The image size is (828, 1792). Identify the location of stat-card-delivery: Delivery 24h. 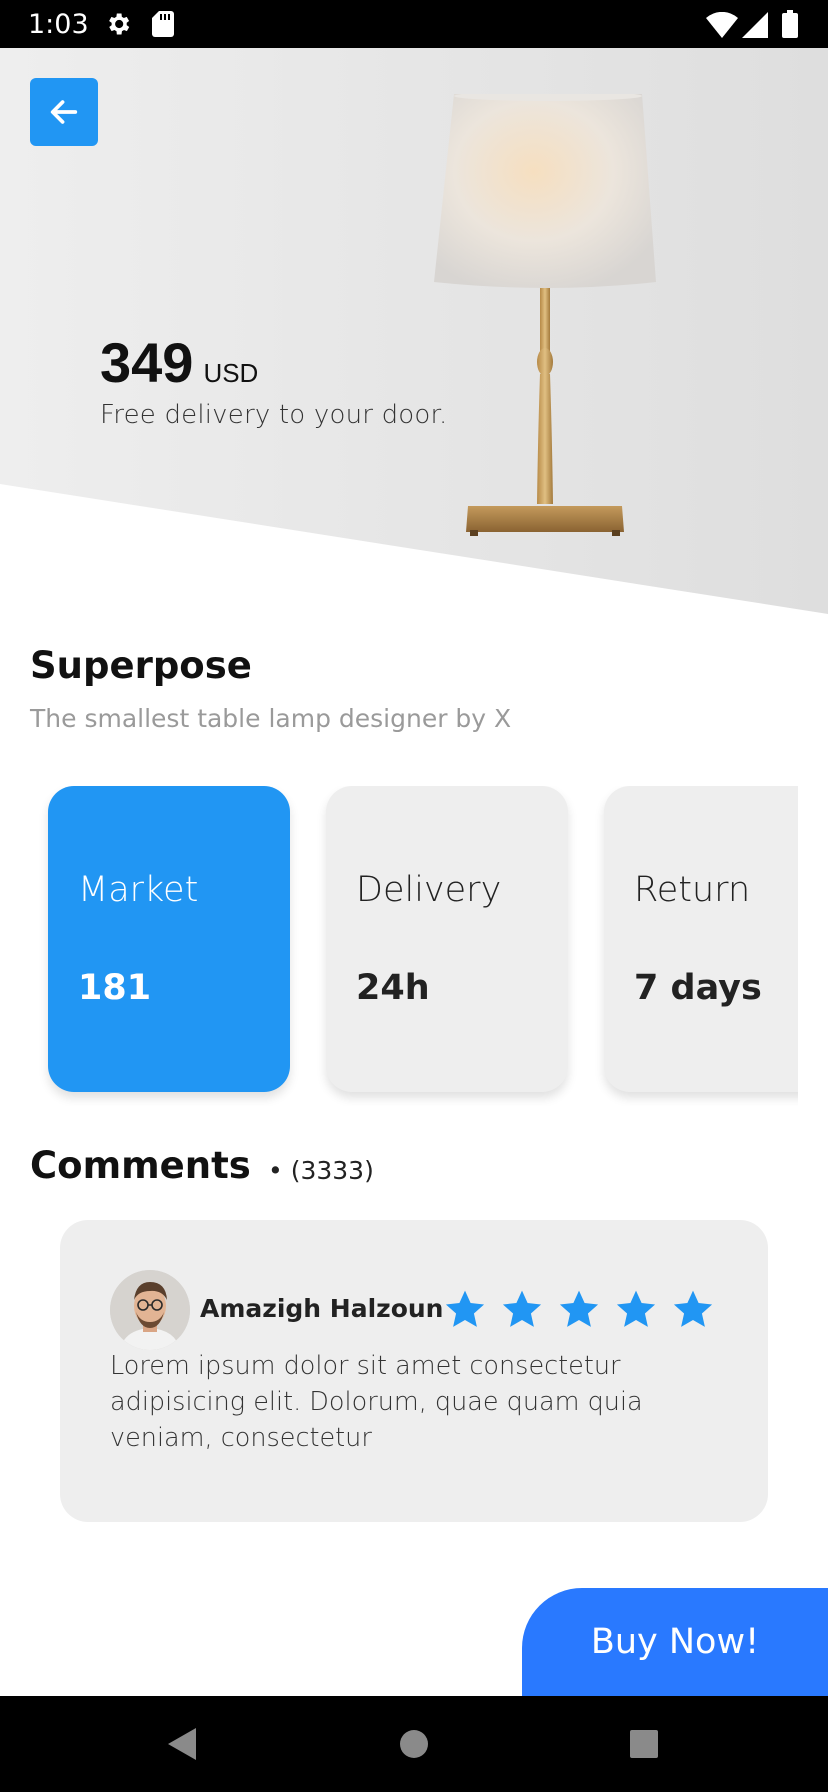
(447, 939).